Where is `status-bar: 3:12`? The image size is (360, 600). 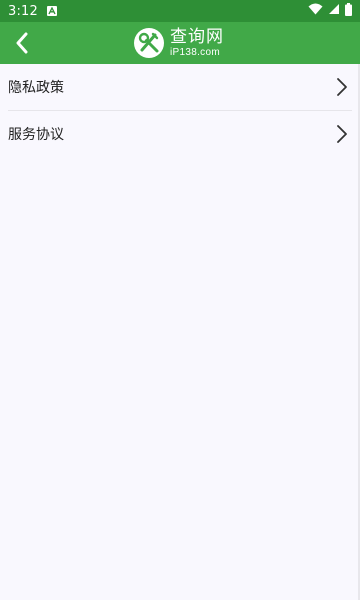
status-bar: 3:12 is located at coordinates (180, 11).